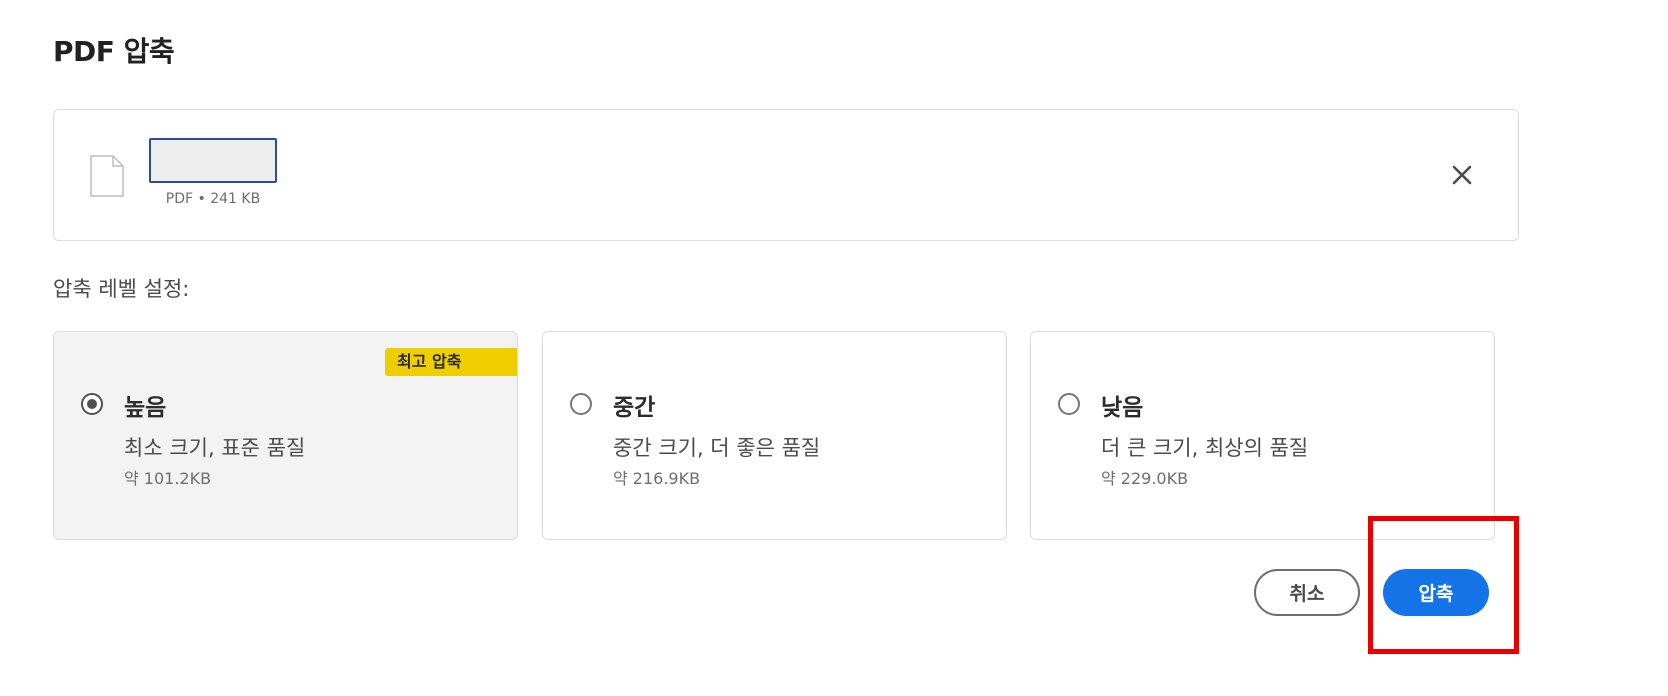 The image size is (1668, 696). I want to click on option-low: 낮음 더 큰 크기, 최상의 품질 약 229.0KB, so click(1262, 435).